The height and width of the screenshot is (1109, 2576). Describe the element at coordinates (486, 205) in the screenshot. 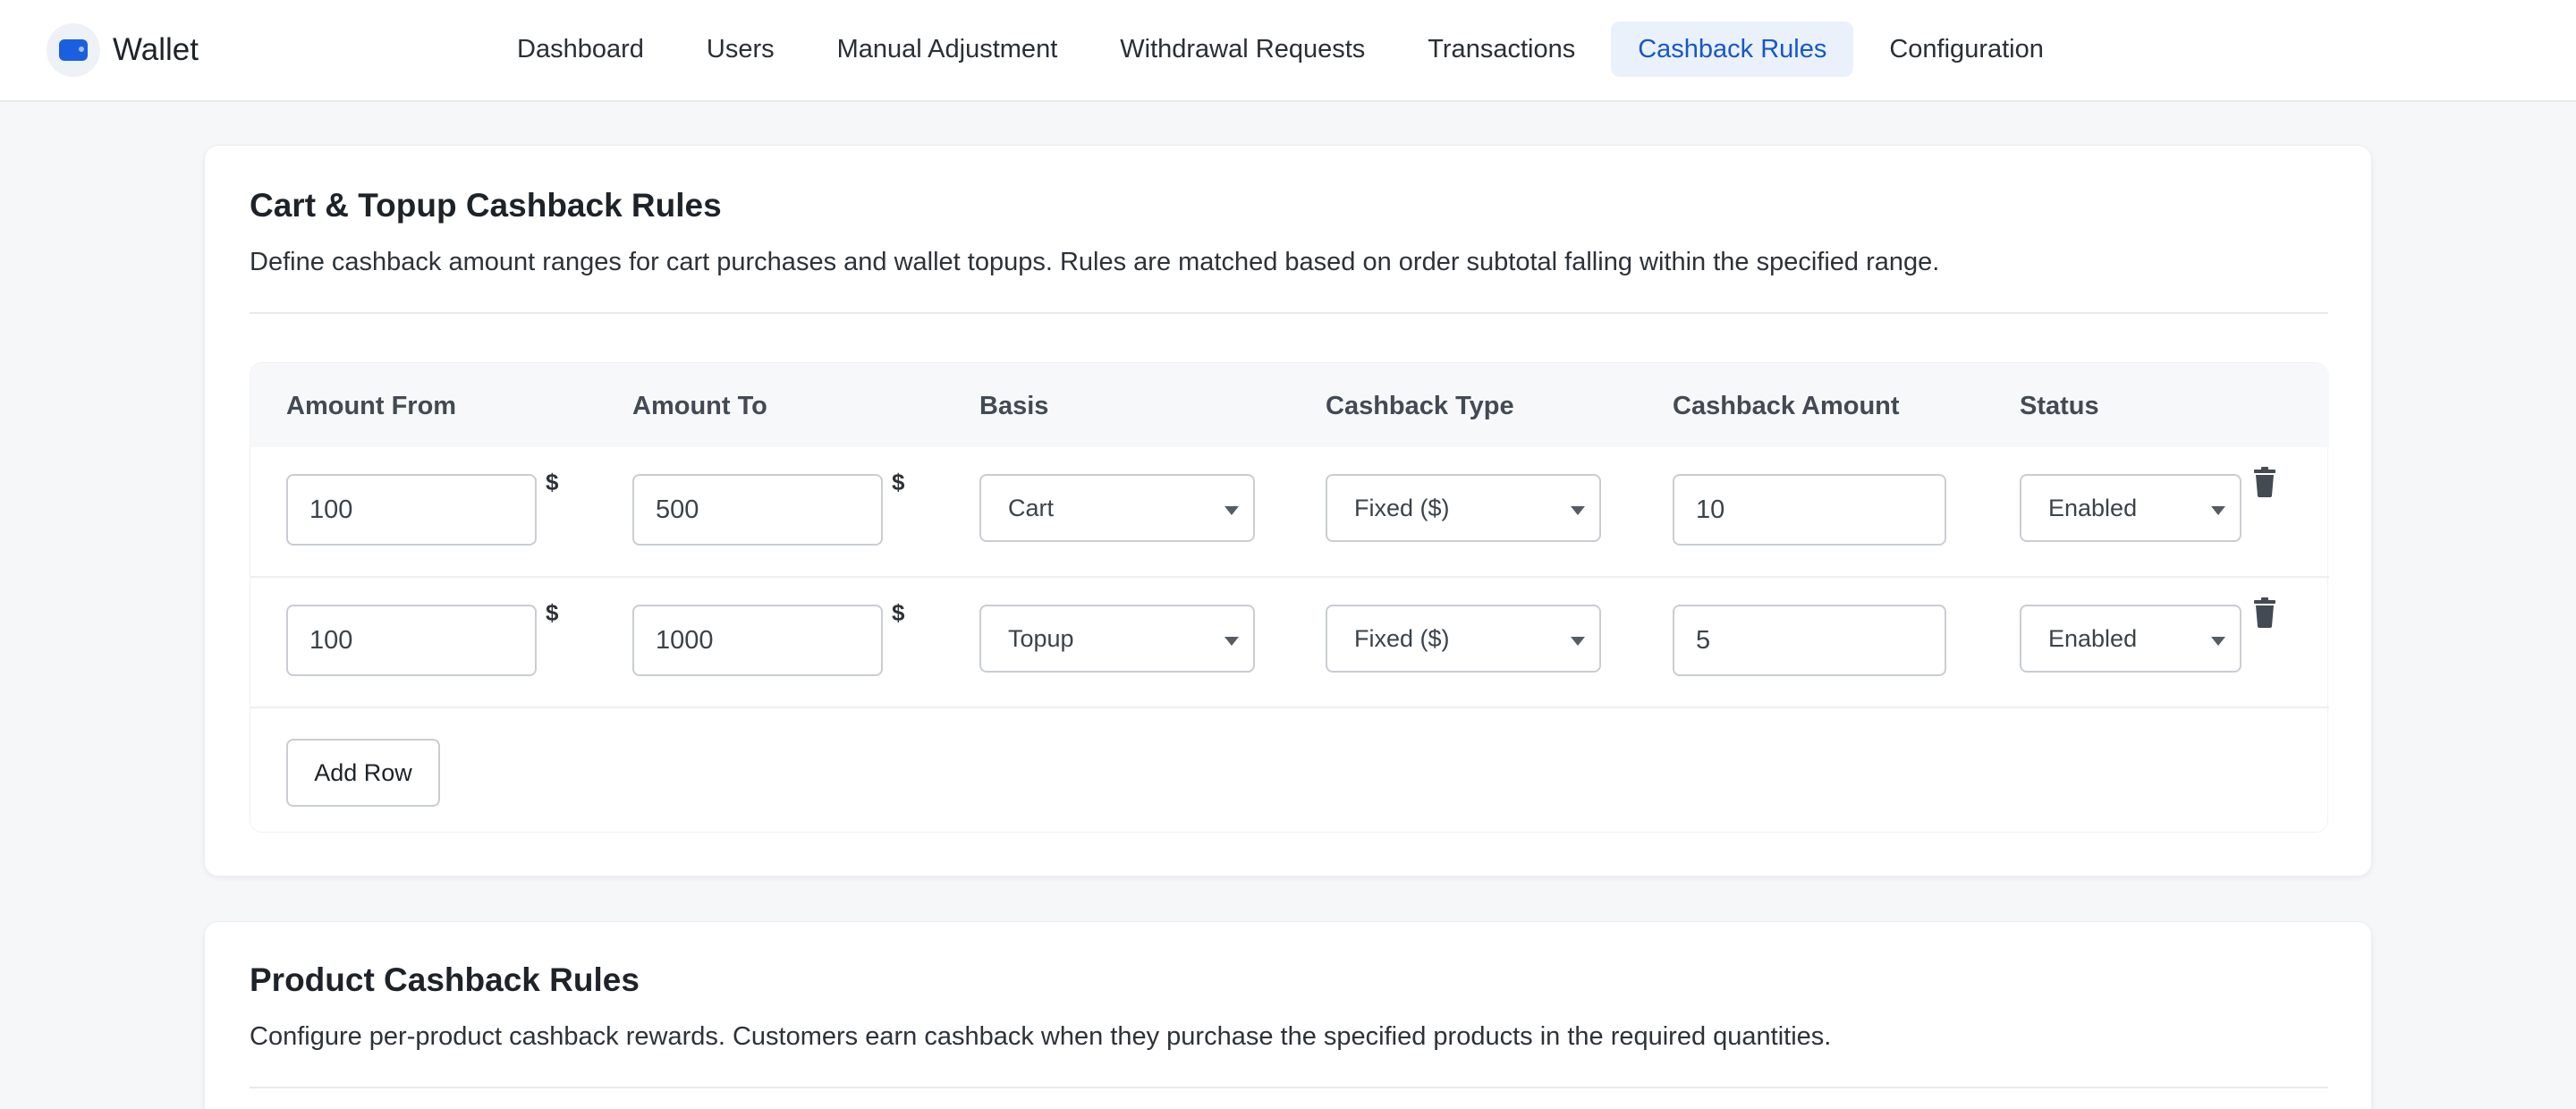

I see `section-title: Cart & Topup Cashback Rules` at that location.